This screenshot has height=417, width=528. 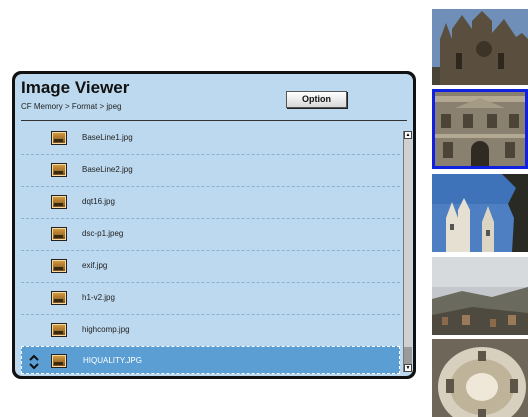 I want to click on list-item: BaseLine2.jpg, so click(x=210, y=171).